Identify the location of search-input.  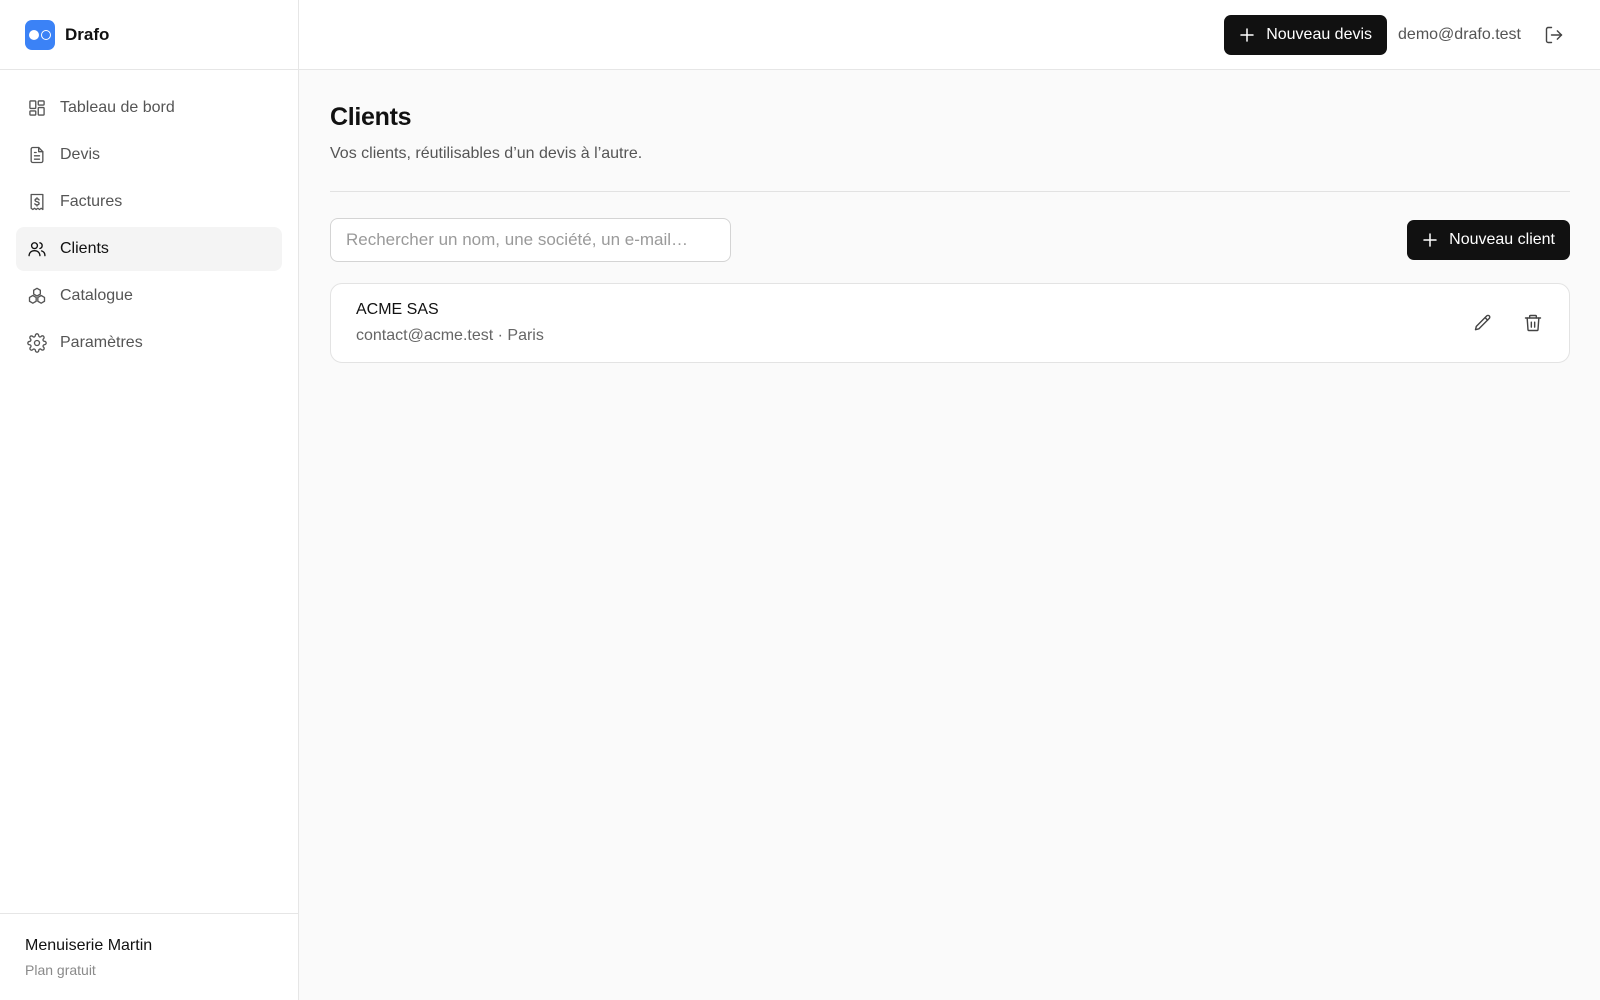
(530, 240).